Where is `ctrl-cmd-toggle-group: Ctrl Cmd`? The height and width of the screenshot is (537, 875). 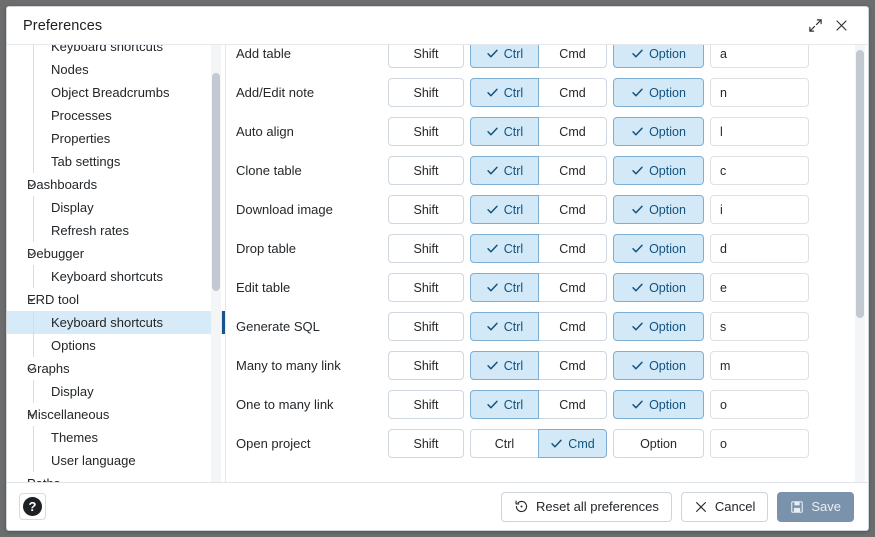
ctrl-cmd-toggle-group: Ctrl Cmd is located at coordinates (538, 92).